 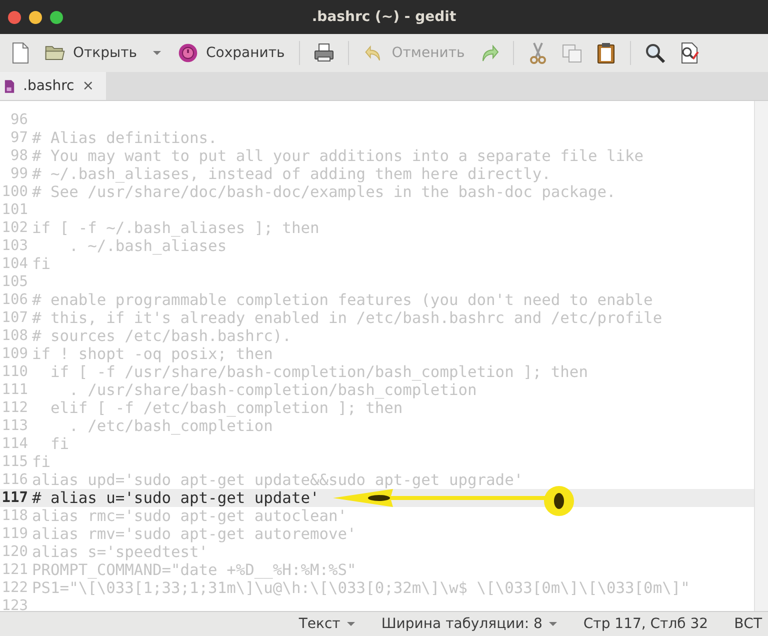 I want to click on code-line: . /usr/share/bash-completion/bash_completion, so click(x=272, y=390).